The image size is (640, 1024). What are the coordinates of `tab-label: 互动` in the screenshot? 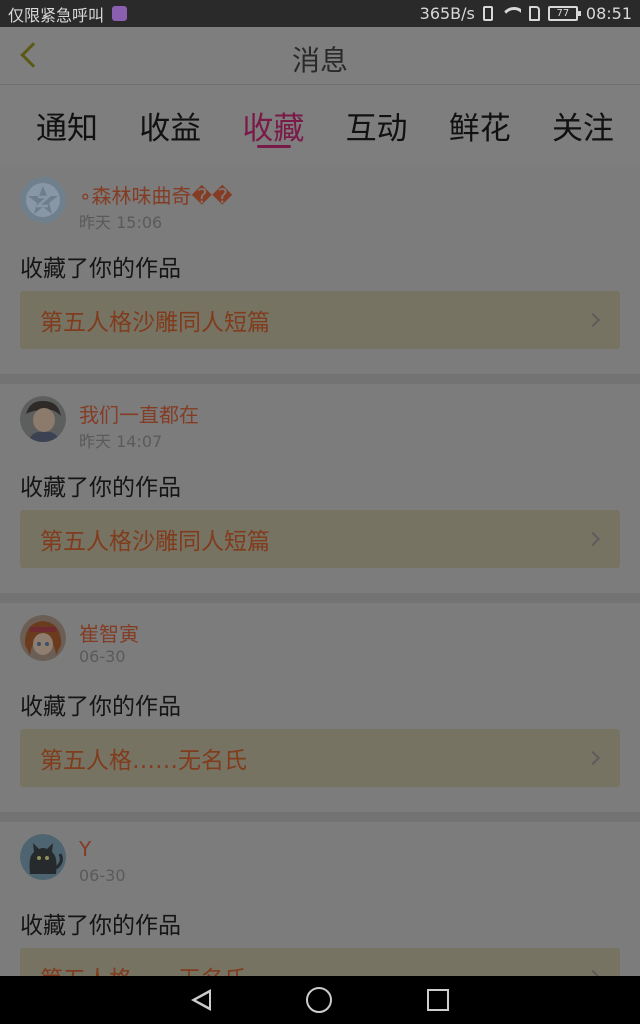 It's located at (376, 128).